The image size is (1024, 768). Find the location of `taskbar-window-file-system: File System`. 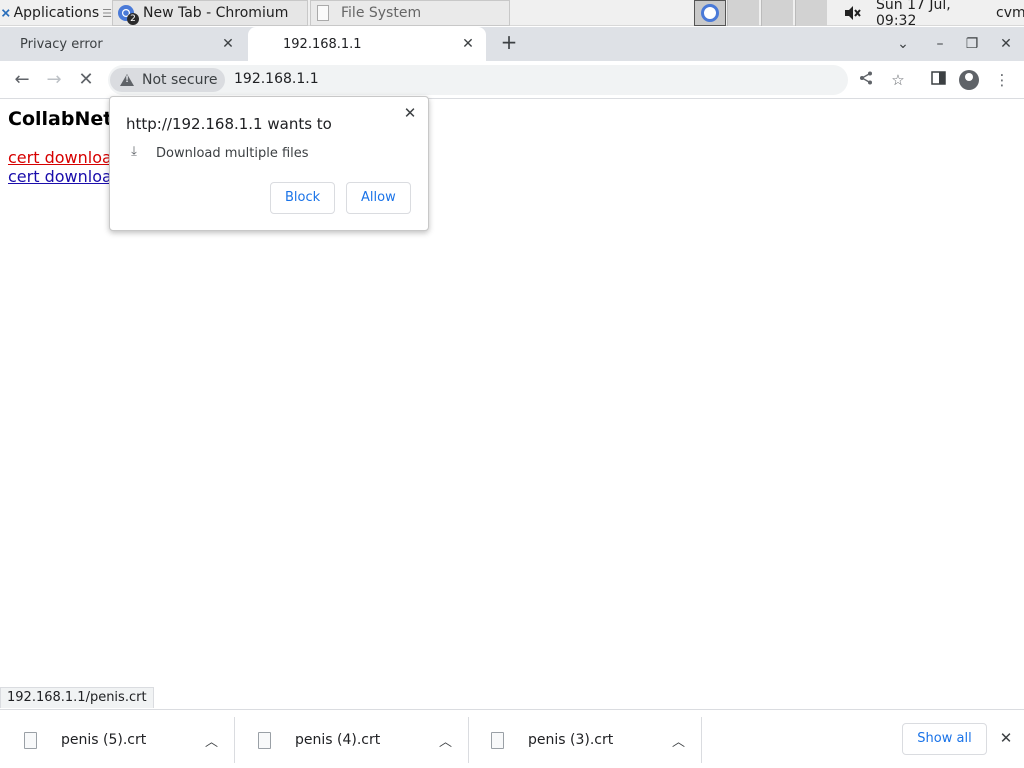

taskbar-window-file-system: File System is located at coordinates (410, 13).